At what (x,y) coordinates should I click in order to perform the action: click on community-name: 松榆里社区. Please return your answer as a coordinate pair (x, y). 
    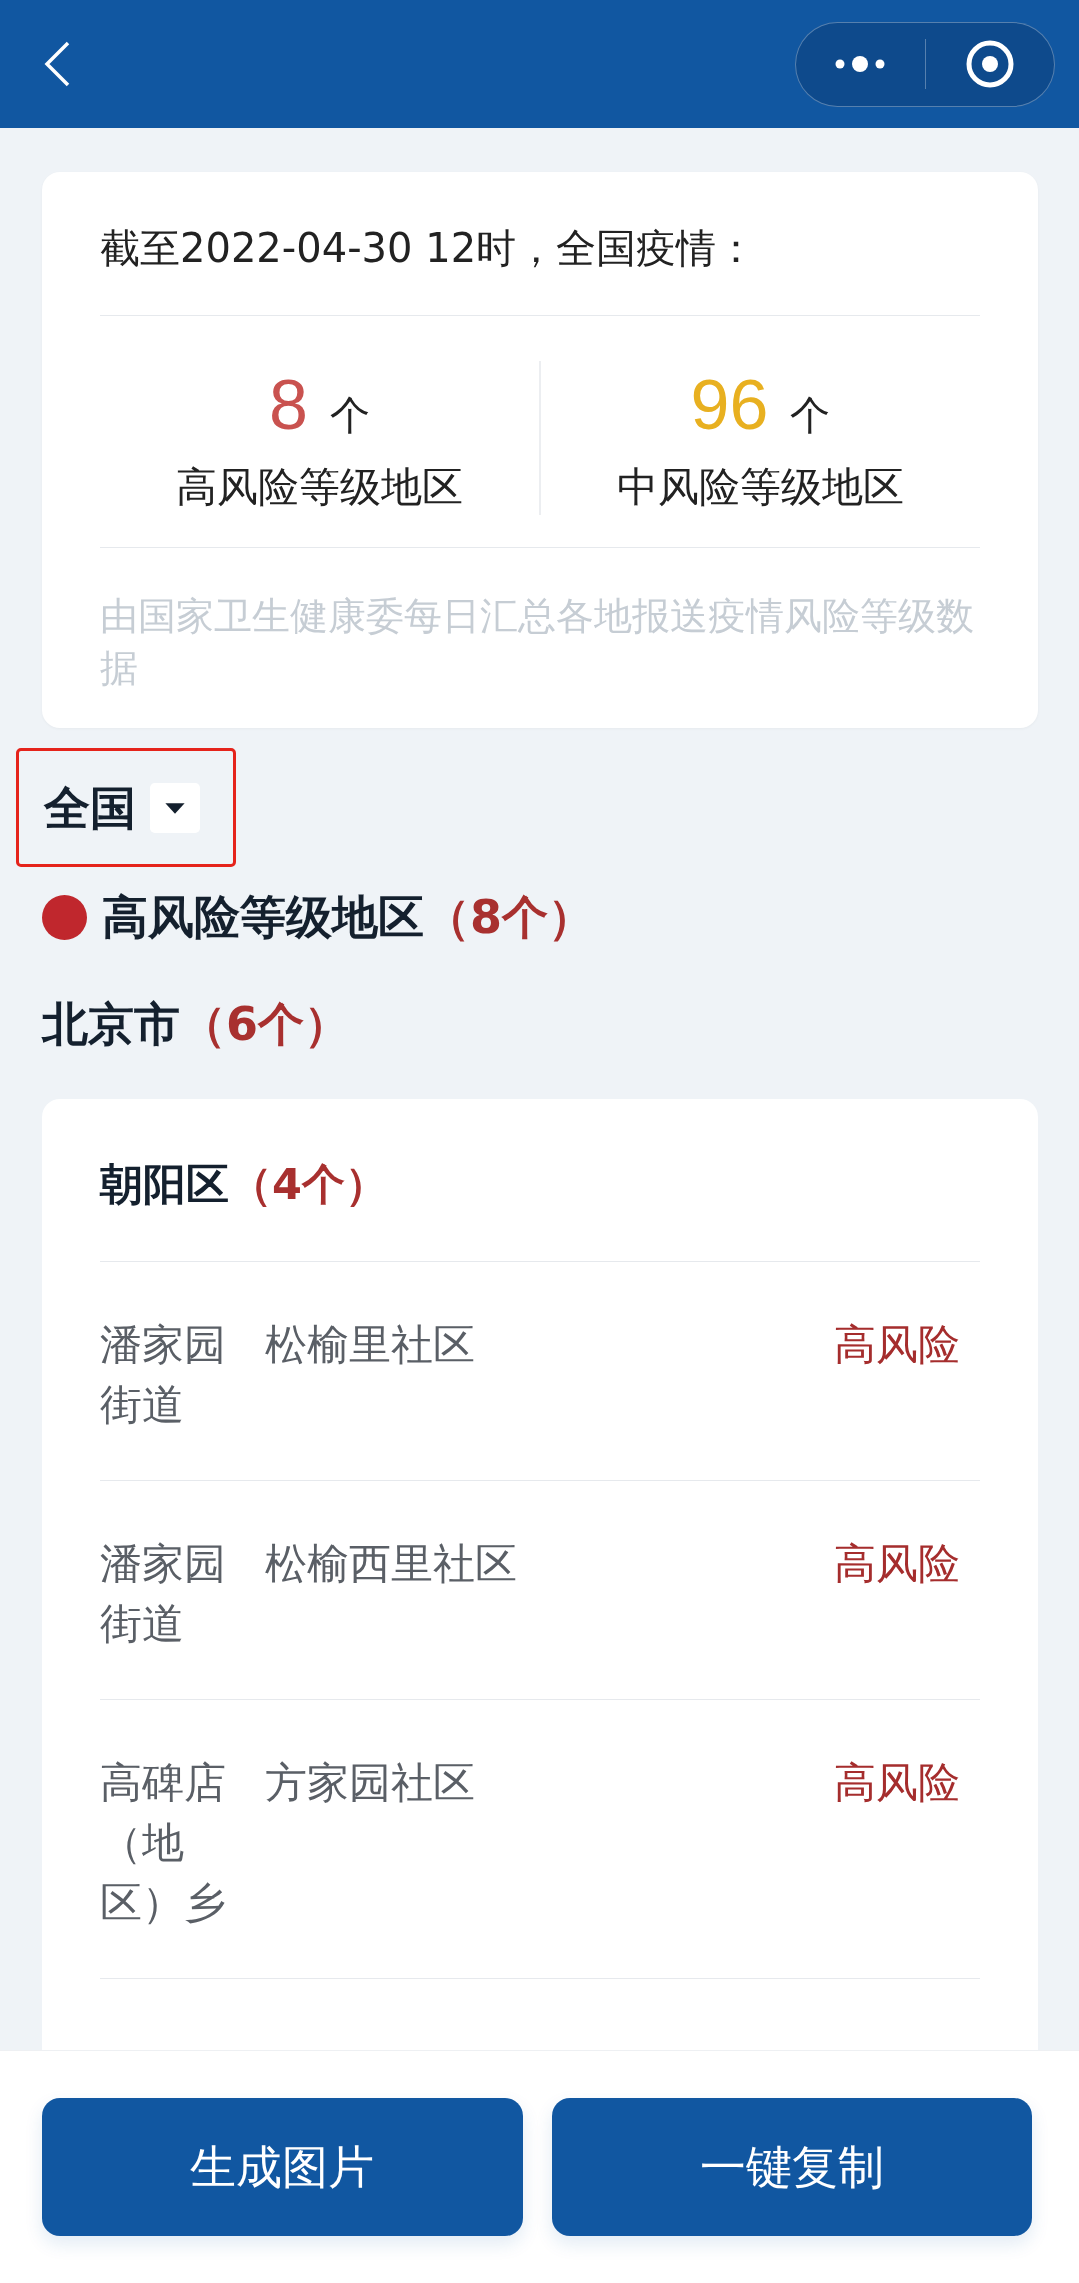
    Looking at the image, I should click on (371, 1345).